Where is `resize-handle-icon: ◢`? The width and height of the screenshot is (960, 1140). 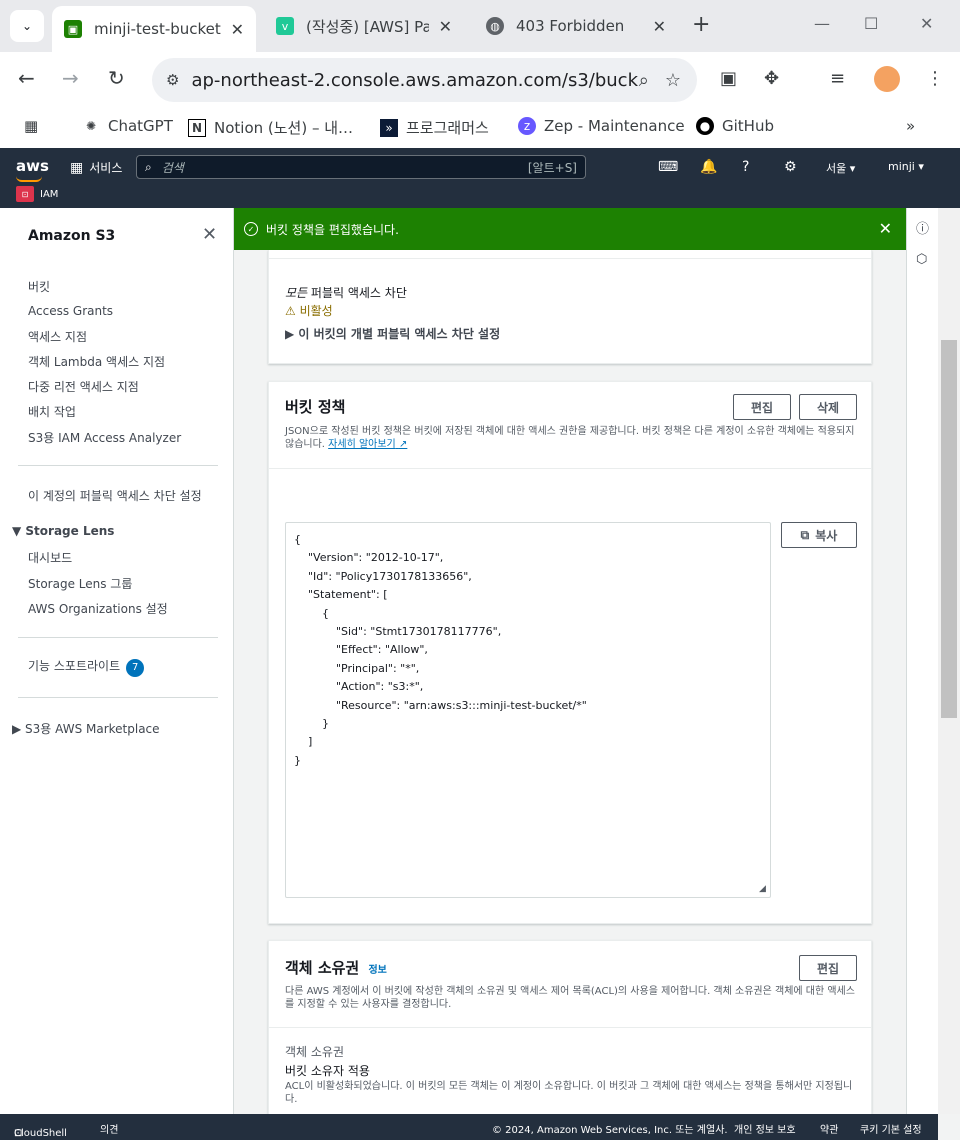
resize-handle-icon: ◢ is located at coordinates (814, 902).